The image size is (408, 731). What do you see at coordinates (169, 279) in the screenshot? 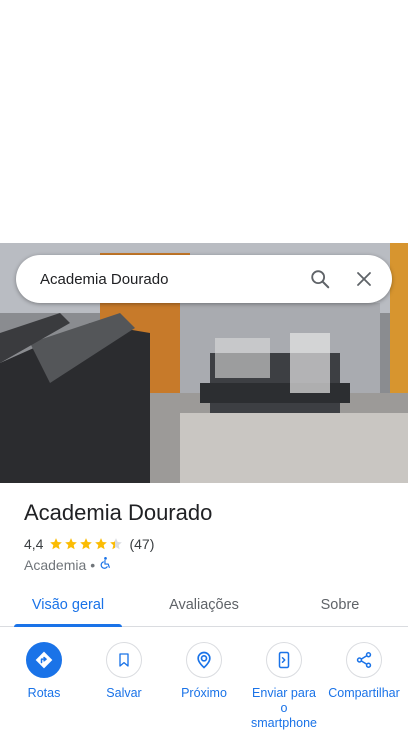
I see `search-input: Academia Dourado` at bounding box center [169, 279].